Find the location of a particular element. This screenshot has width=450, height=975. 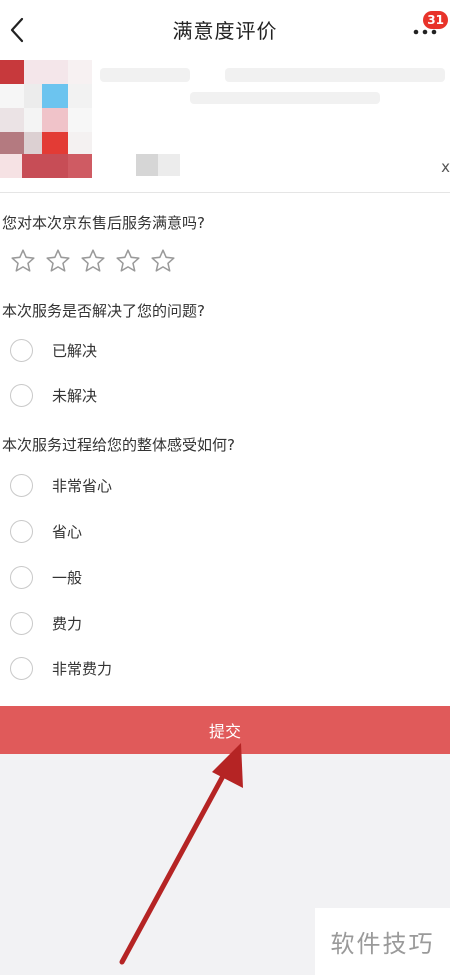

option-label: 费力 is located at coordinates (67, 623).